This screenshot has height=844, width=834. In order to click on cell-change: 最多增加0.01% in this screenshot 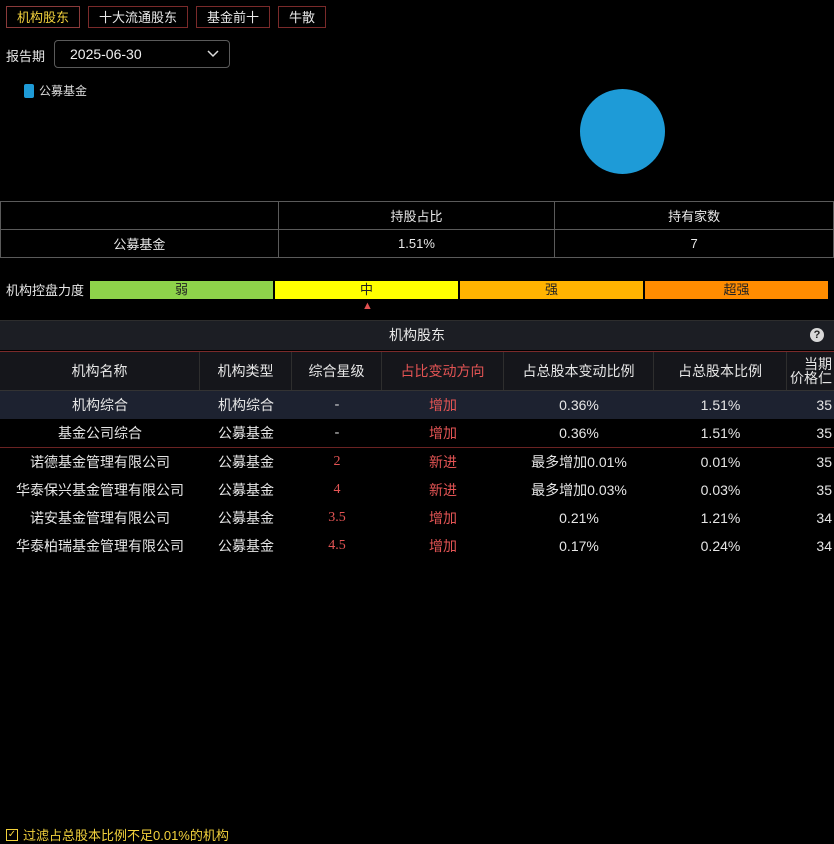, I will do `click(579, 462)`.